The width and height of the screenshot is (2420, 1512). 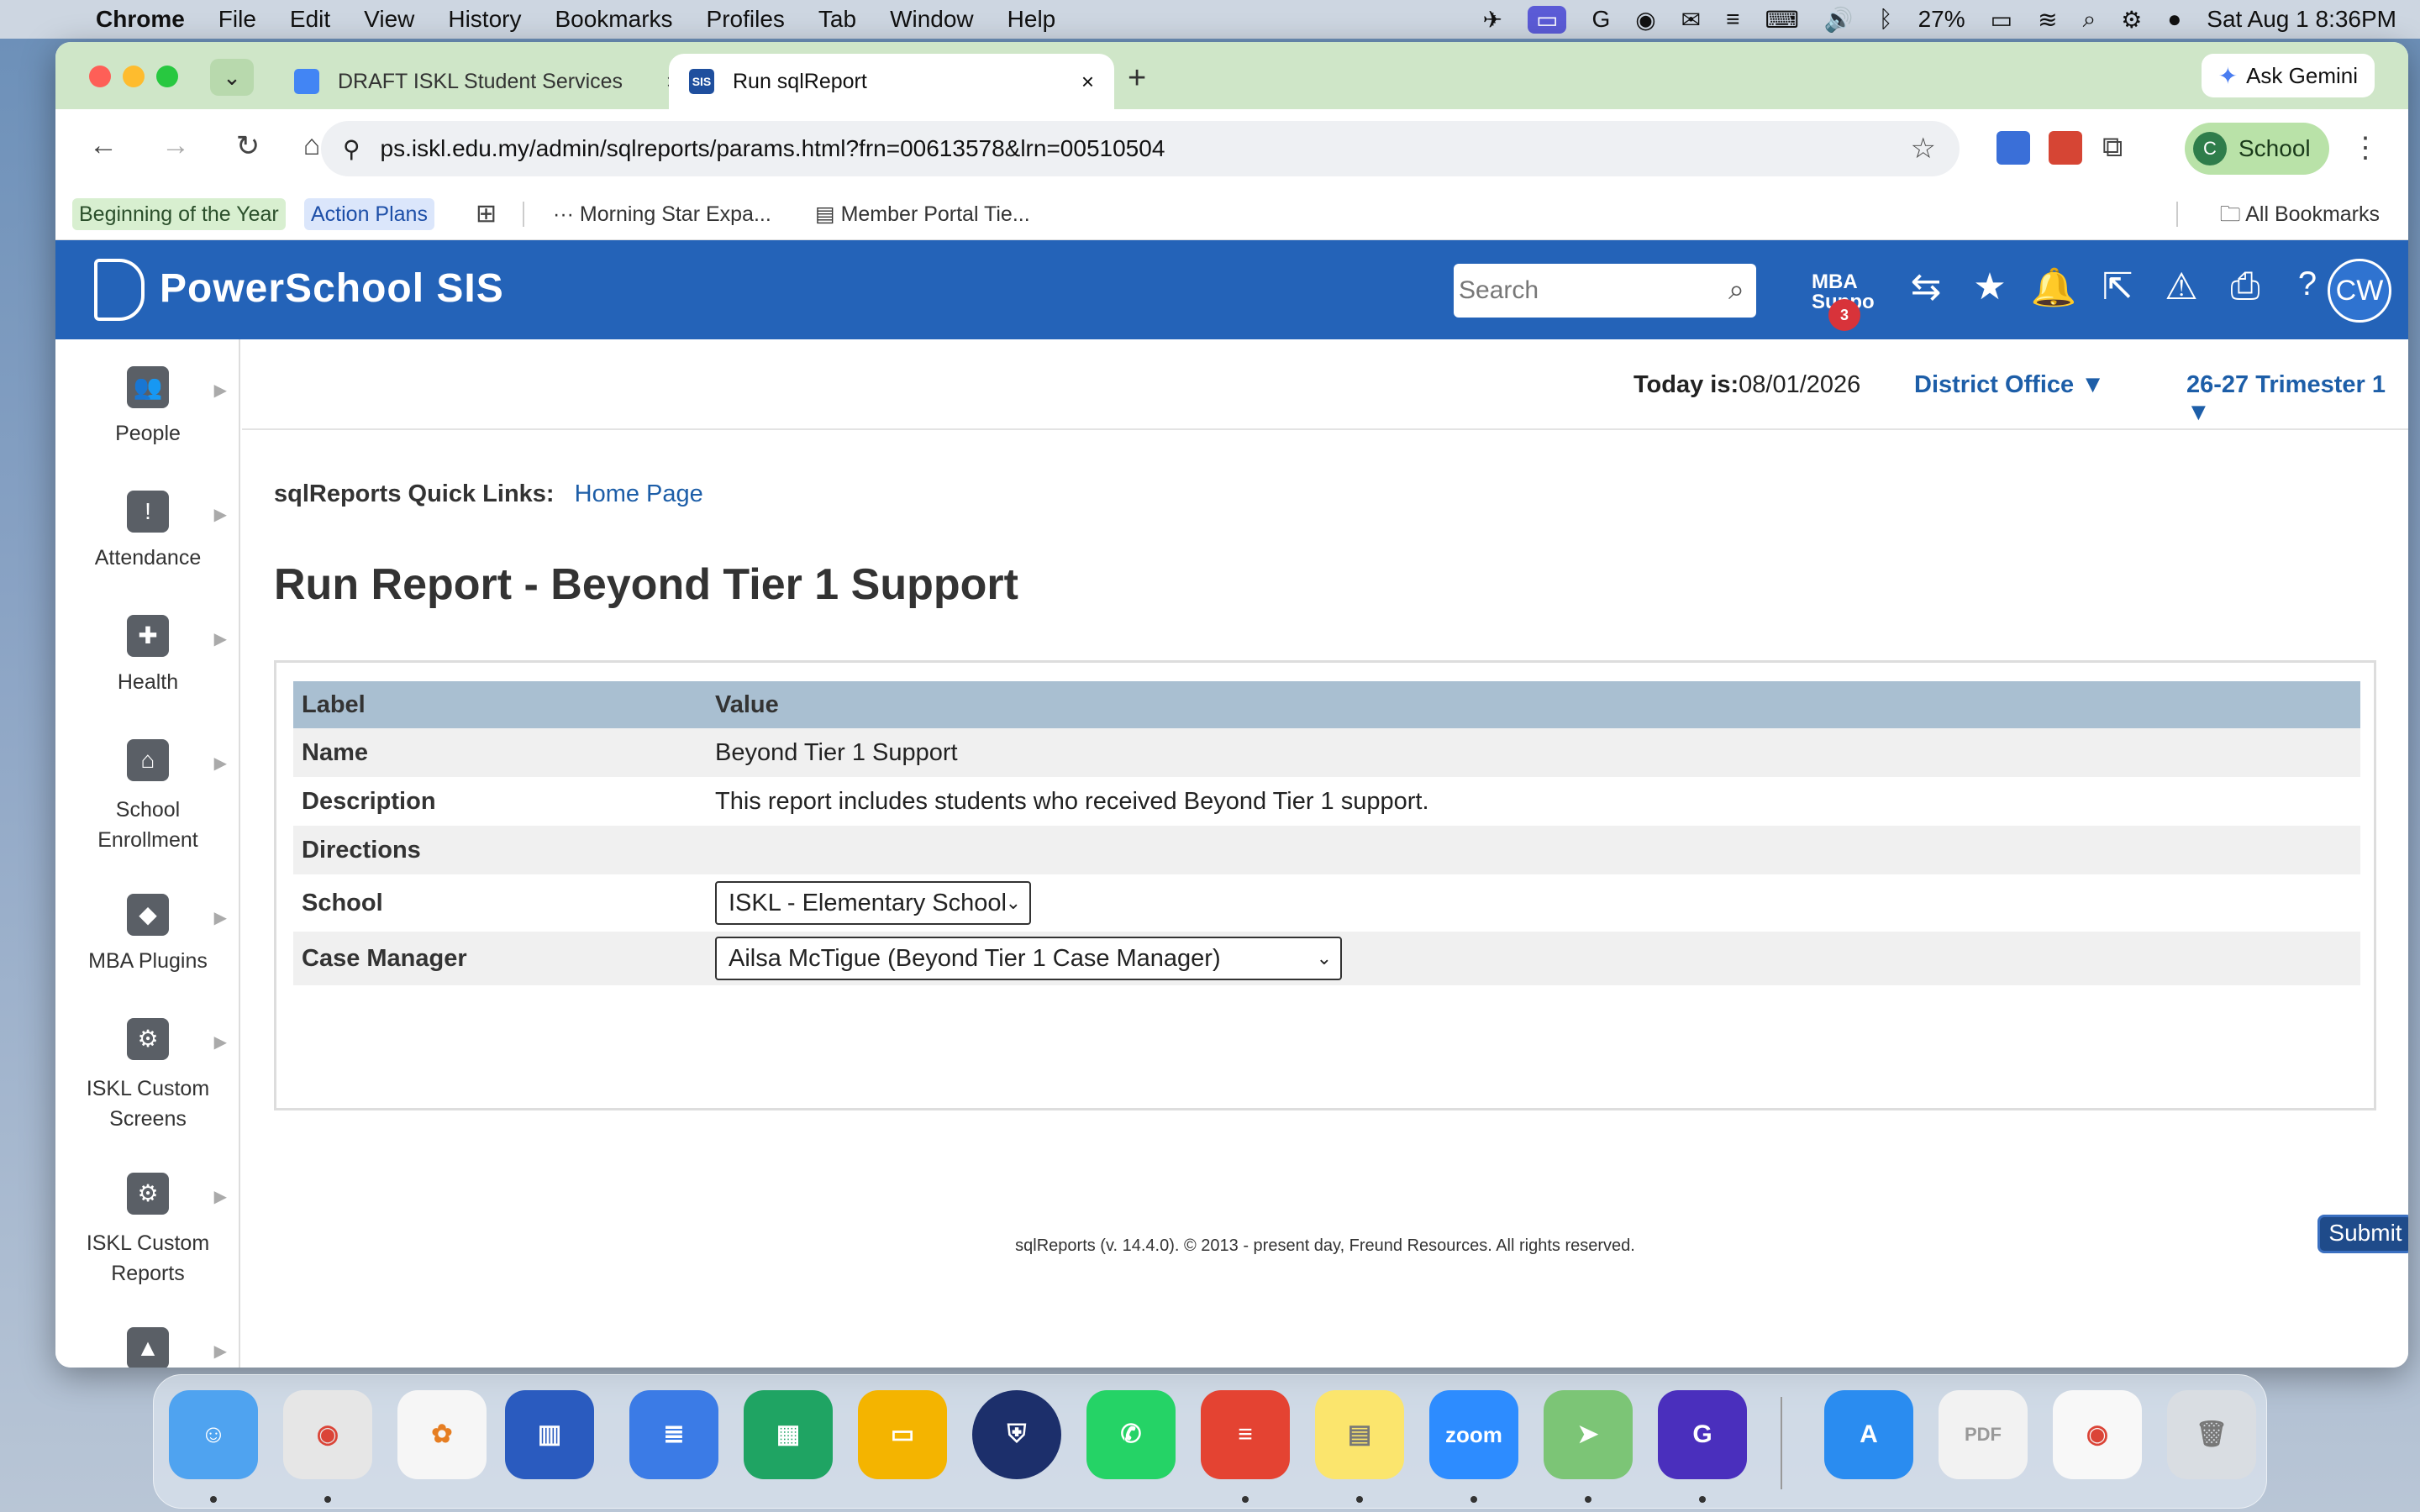 I want to click on reload-icon: ↻, so click(x=248, y=146).